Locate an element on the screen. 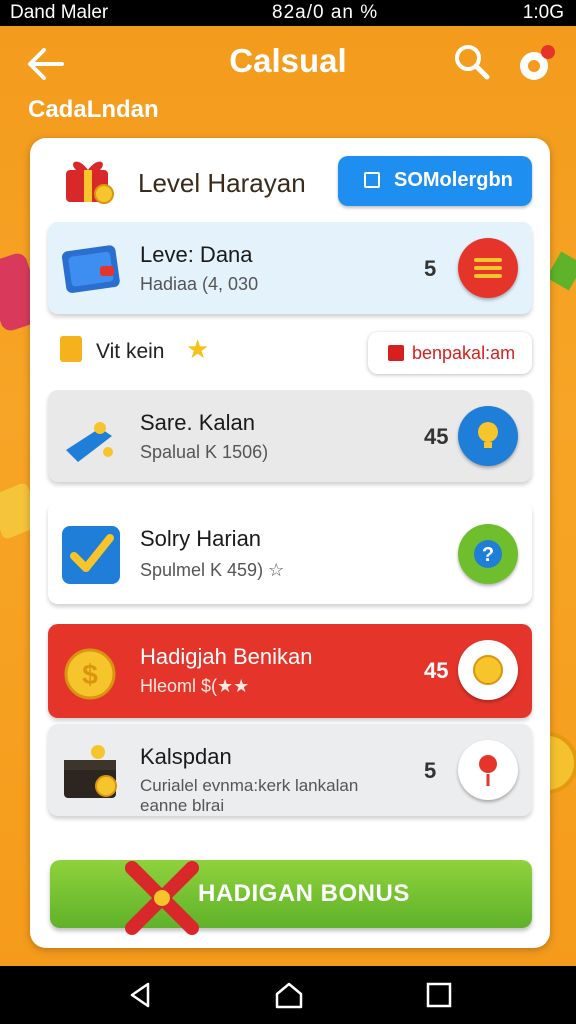 The image size is (576, 1024). list-item: Sare. Kalan Spalual K 1506) 45 is located at coordinates (290, 436).